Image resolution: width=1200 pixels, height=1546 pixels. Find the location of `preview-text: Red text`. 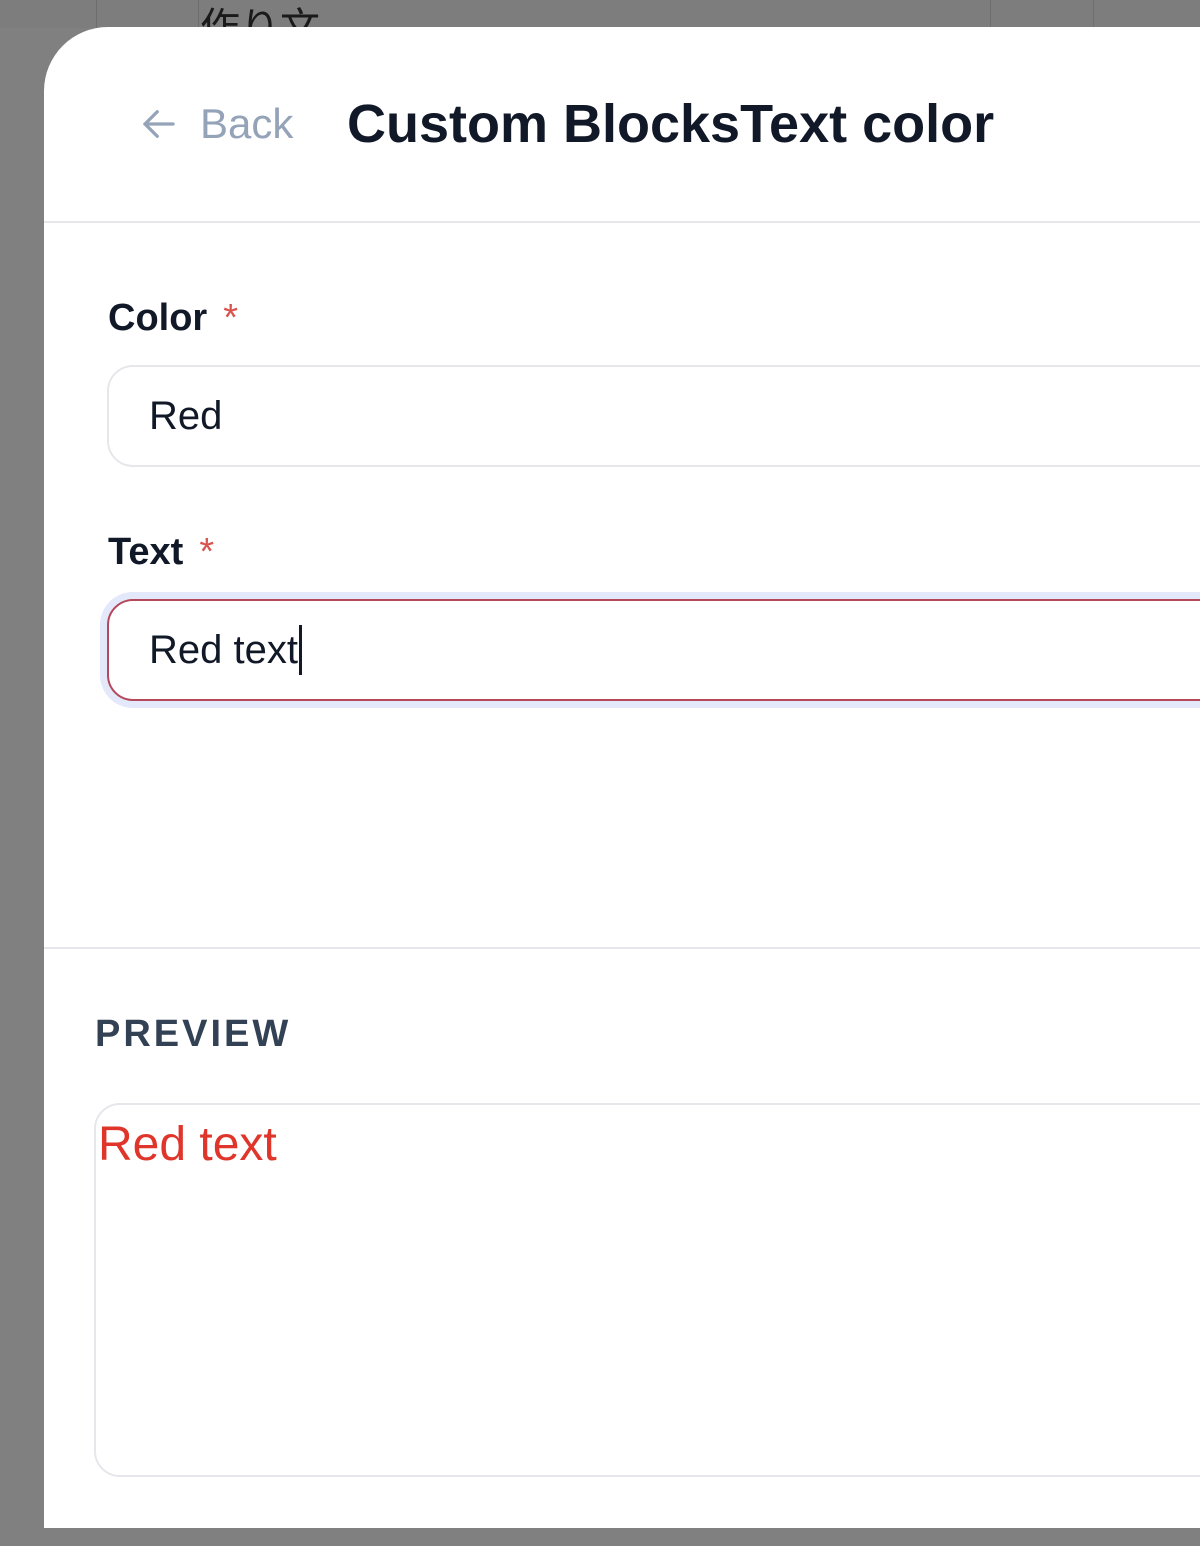

preview-text: Red text is located at coordinates (187, 1144).